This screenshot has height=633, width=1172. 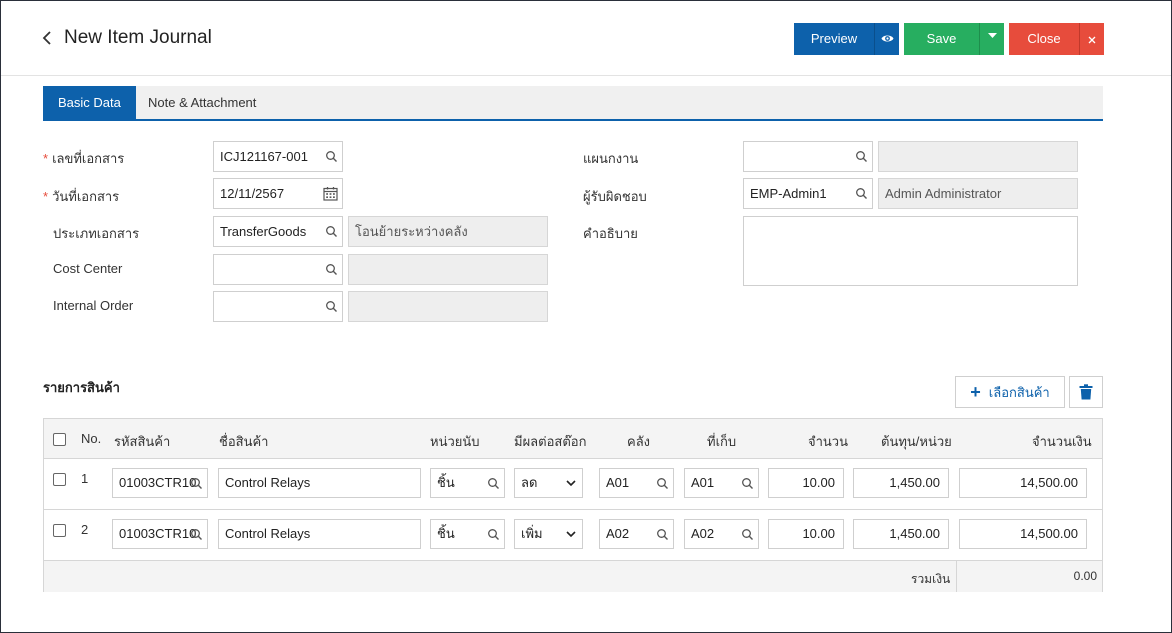 What do you see at coordinates (992, 35) in the screenshot?
I see `caret-down-icon` at bounding box center [992, 35].